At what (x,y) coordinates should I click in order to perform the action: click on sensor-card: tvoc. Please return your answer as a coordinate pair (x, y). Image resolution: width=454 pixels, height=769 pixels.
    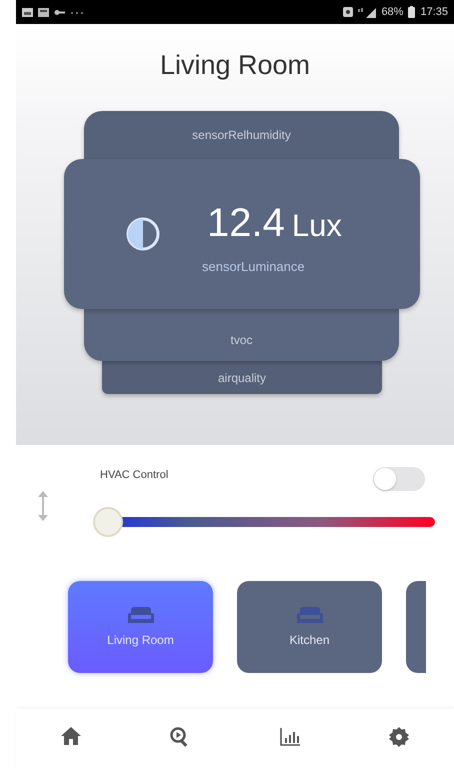
    Looking at the image, I should click on (241, 335).